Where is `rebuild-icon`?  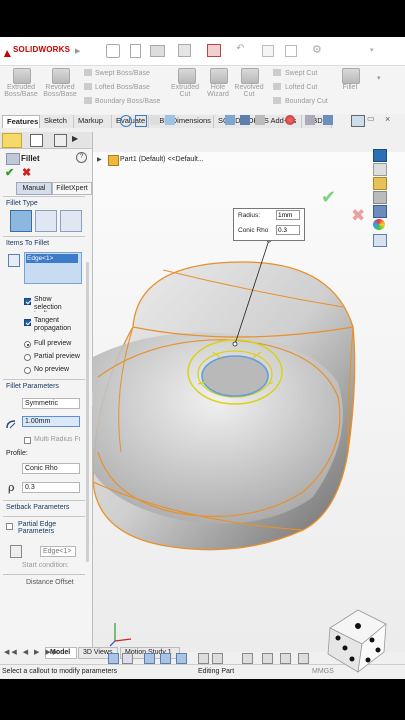 rebuild-icon is located at coordinates (291, 51).